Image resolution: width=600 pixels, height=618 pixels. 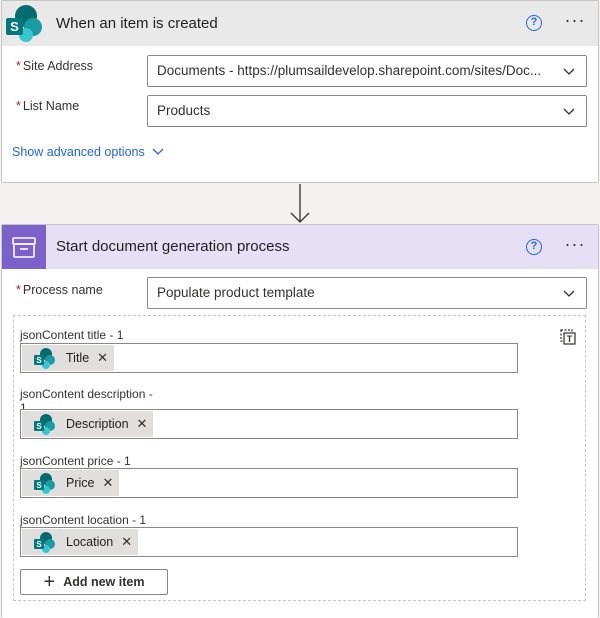 I want to click on action-card-header: Start document generation process ? ···, so click(x=300, y=247).